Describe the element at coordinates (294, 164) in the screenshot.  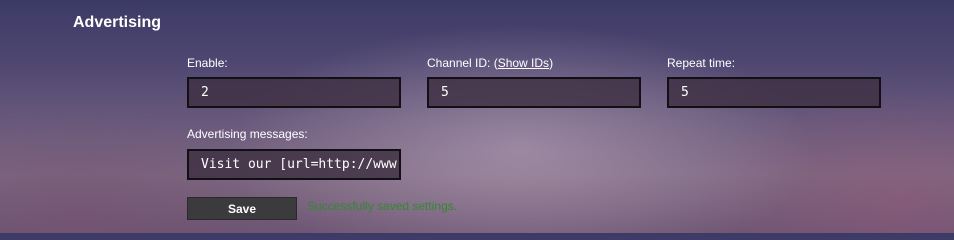
I see `advertising-messages-input` at that location.